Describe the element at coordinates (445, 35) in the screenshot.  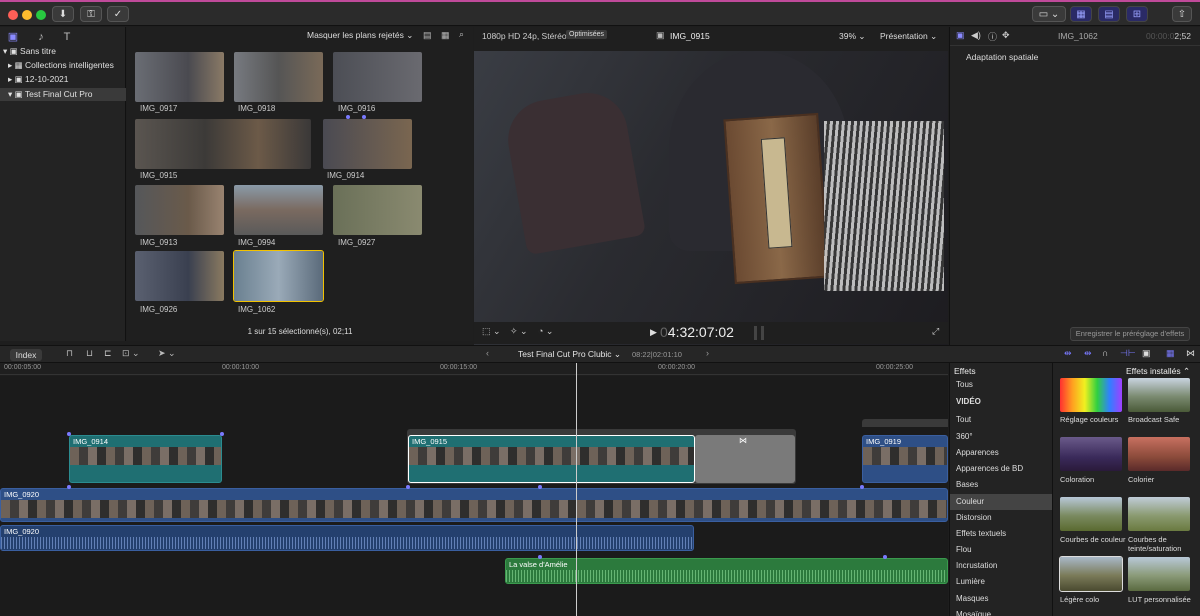
I see `clip-appearance-icon: ▦` at that location.